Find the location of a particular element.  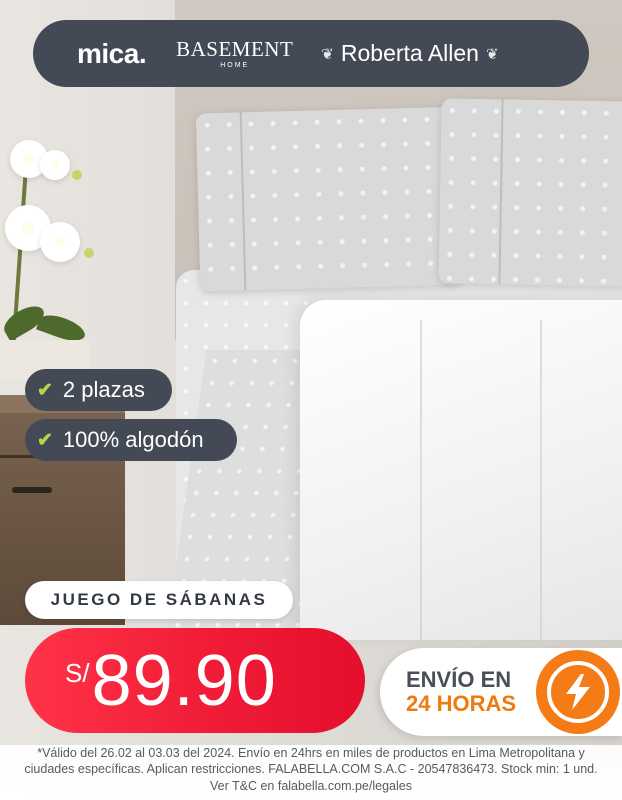

price-badge: S/ 89.90 is located at coordinates (195, 680).